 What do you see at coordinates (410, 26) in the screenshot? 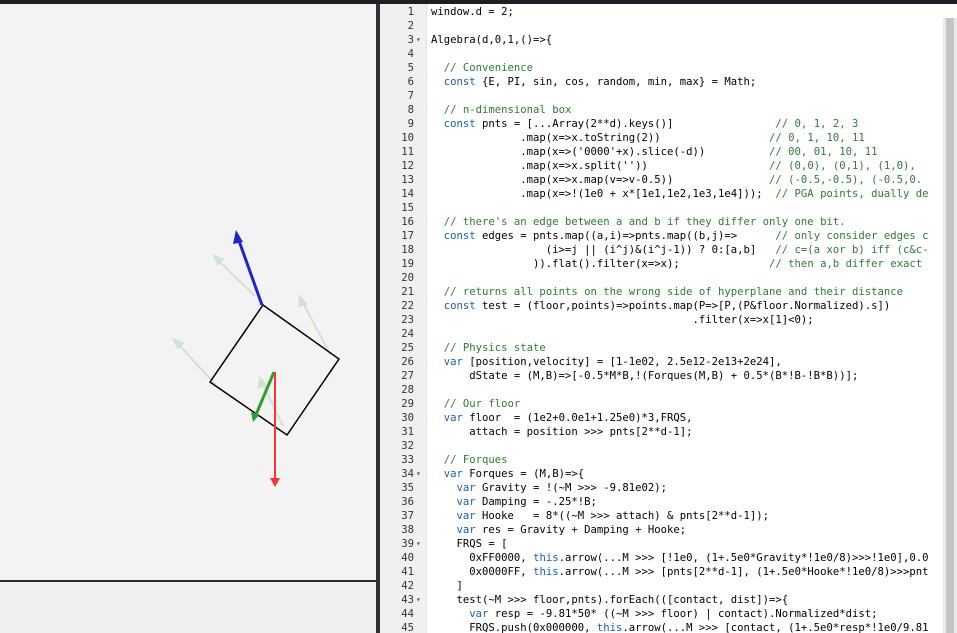
I see `line-number: 2` at bounding box center [410, 26].